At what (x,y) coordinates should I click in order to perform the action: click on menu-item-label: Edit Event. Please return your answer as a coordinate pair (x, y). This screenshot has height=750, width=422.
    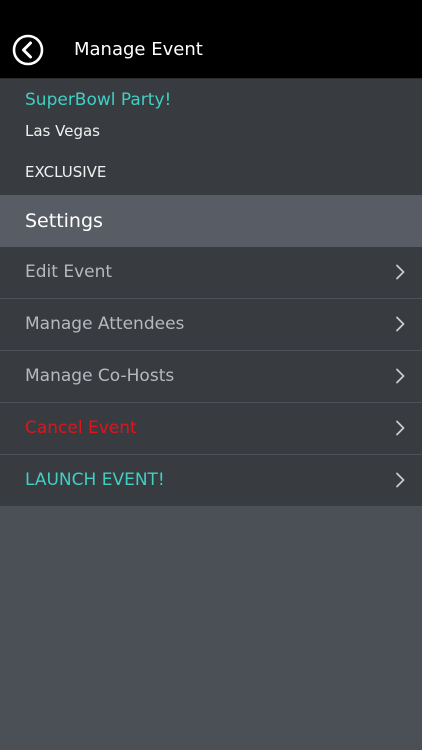
    Looking at the image, I should click on (69, 272).